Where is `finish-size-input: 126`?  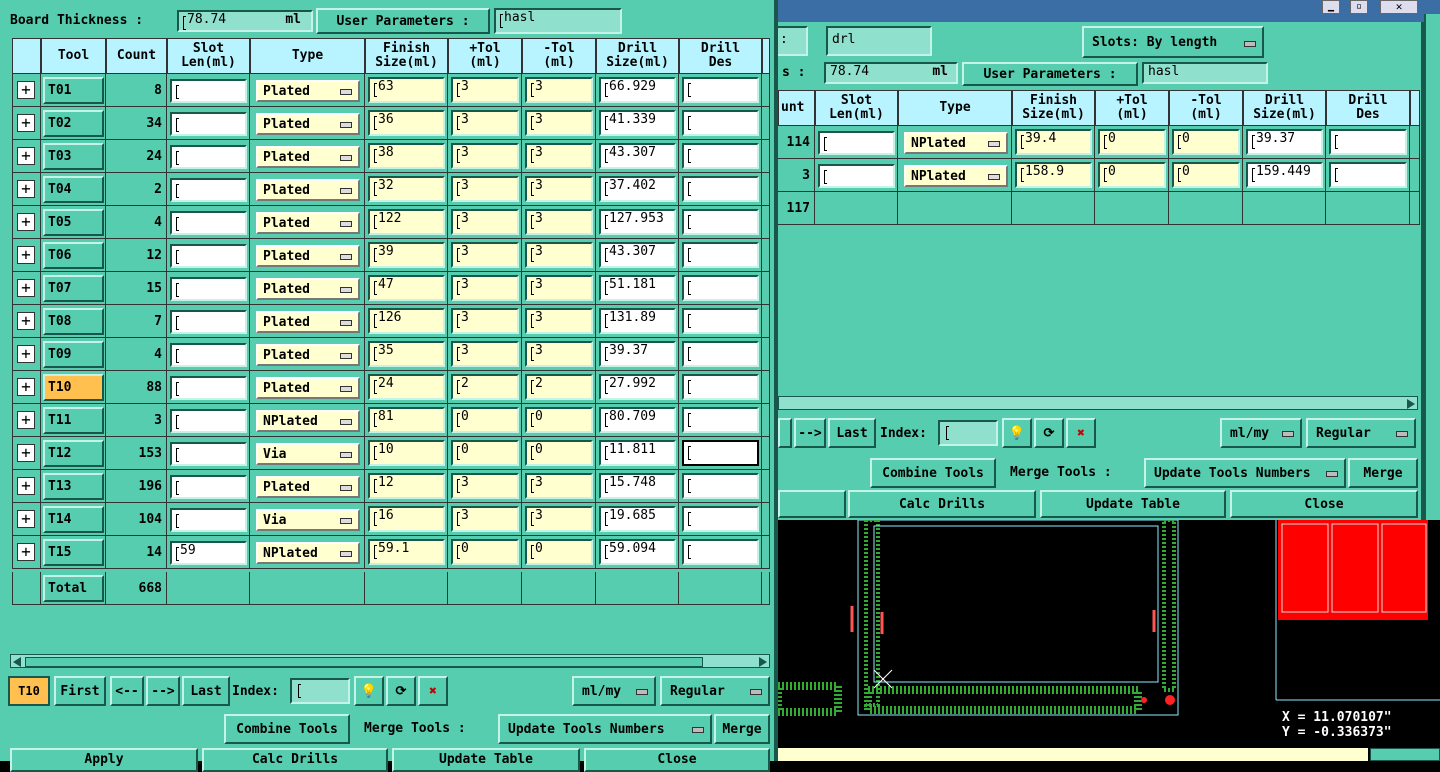 finish-size-input: 126 is located at coordinates (406, 321).